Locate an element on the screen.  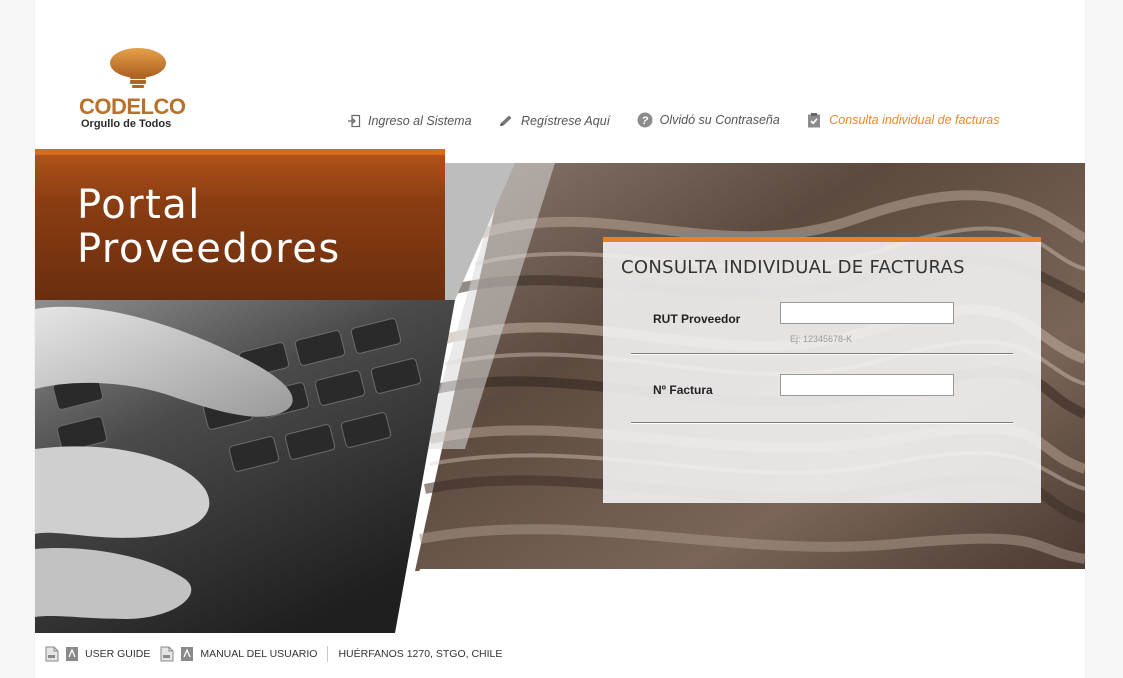
footer-divider is located at coordinates (328, 654).